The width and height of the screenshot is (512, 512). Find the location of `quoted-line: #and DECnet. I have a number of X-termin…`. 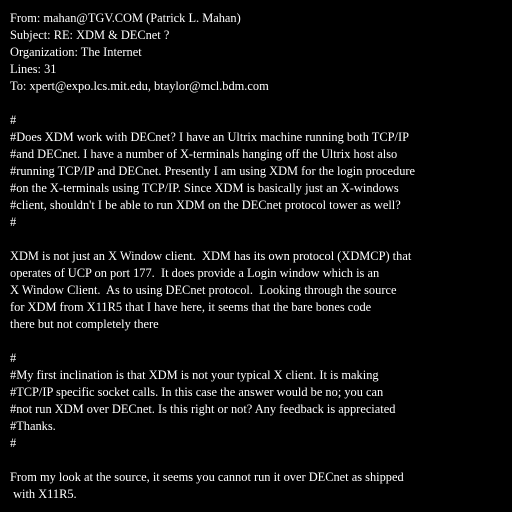

quoted-line: #and DECnet. I have a number of X-termin… is located at coordinates (204, 154).